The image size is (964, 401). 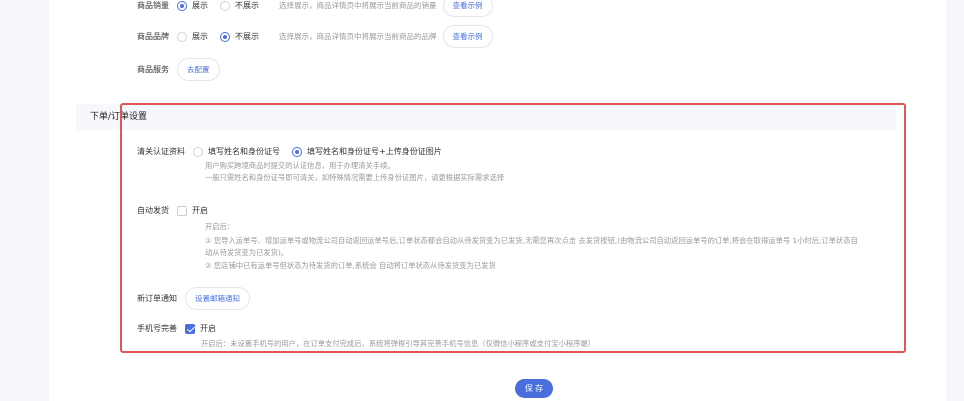 I want to click on brand-show-radio: 展示, so click(x=192, y=36).